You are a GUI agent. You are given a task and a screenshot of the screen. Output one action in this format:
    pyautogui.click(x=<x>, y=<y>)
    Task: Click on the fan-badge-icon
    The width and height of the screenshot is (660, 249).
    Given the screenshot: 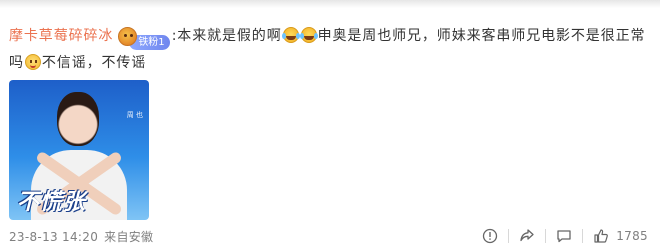 What is the action you would take?
    pyautogui.click(x=128, y=36)
    